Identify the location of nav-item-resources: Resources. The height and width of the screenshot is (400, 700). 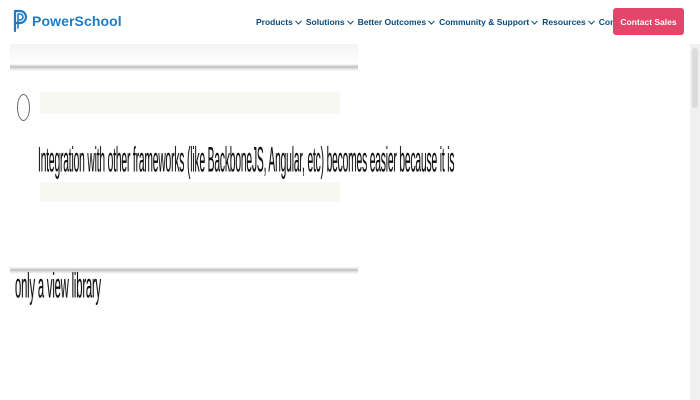
(568, 22).